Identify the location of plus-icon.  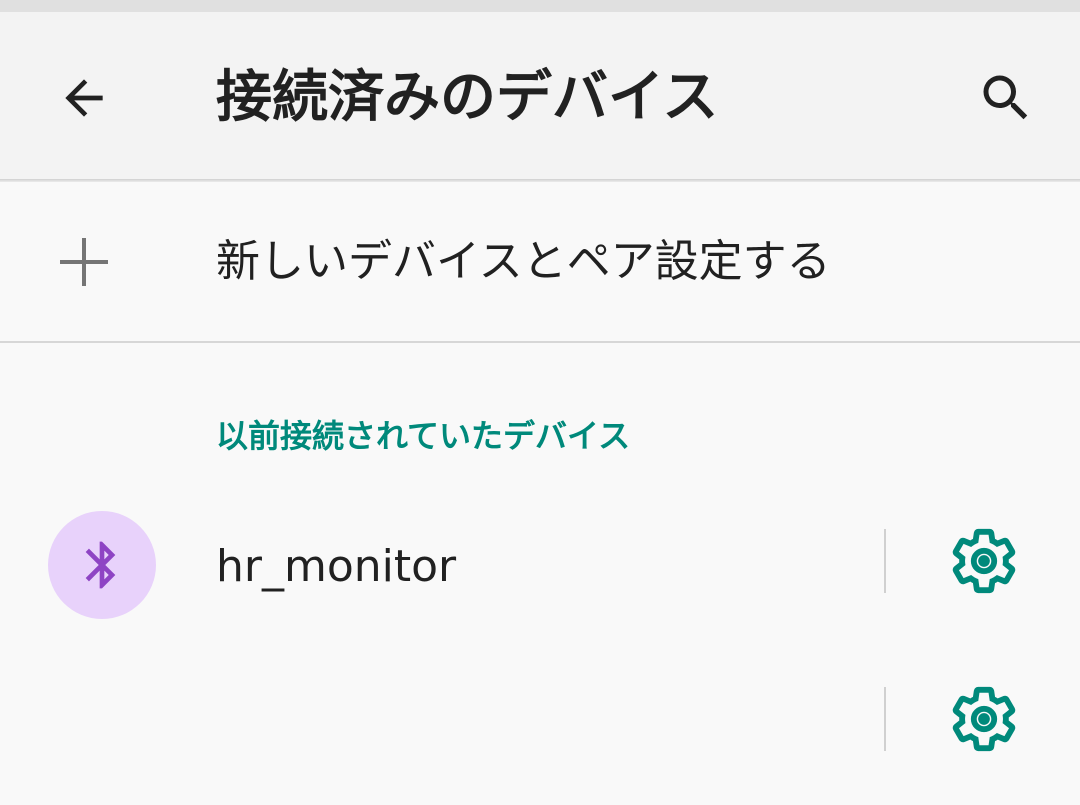
(84, 262).